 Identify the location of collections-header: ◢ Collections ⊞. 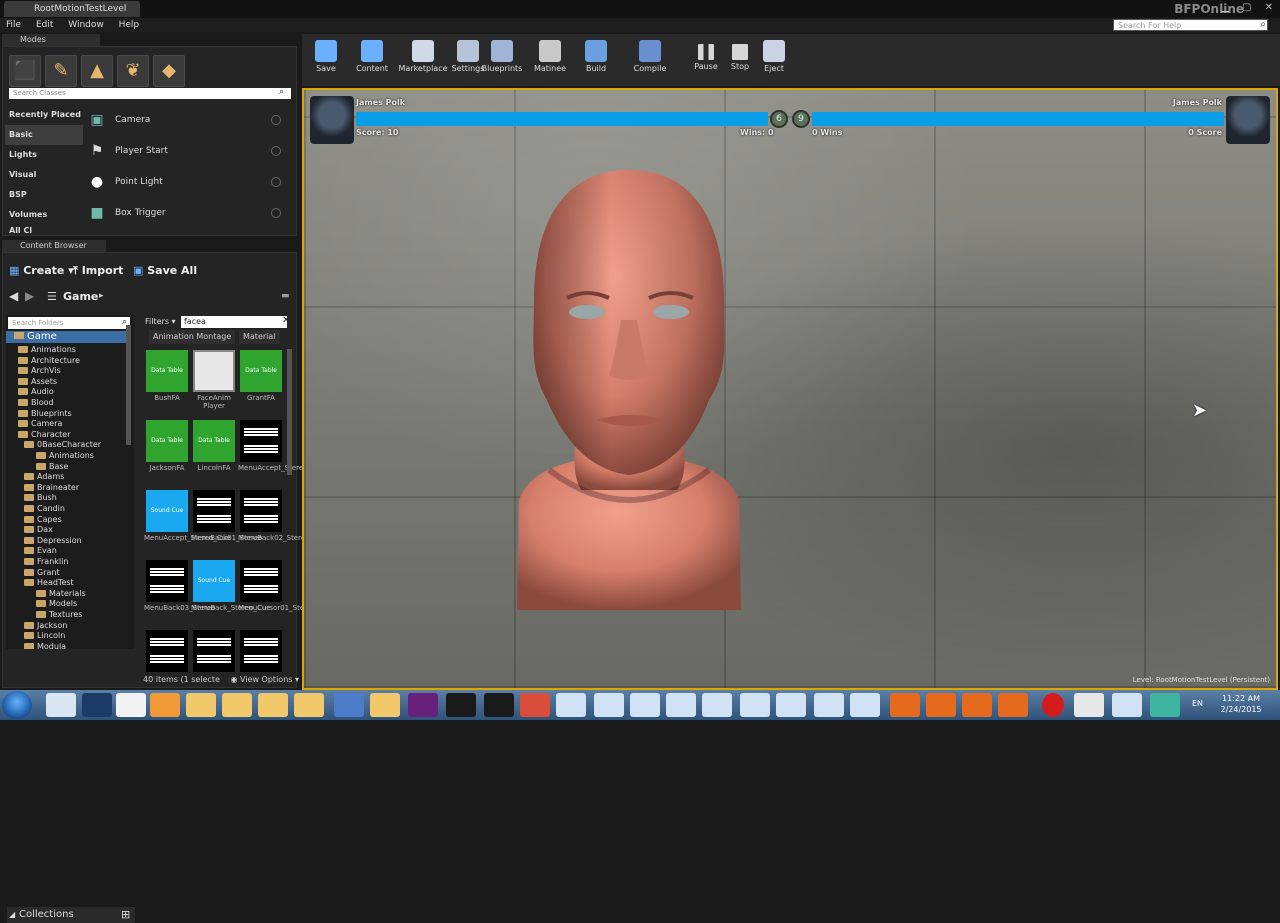
(71, 915).